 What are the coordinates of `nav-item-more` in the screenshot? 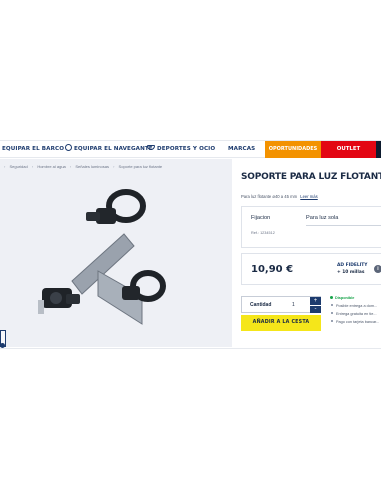 It's located at (378, 149).